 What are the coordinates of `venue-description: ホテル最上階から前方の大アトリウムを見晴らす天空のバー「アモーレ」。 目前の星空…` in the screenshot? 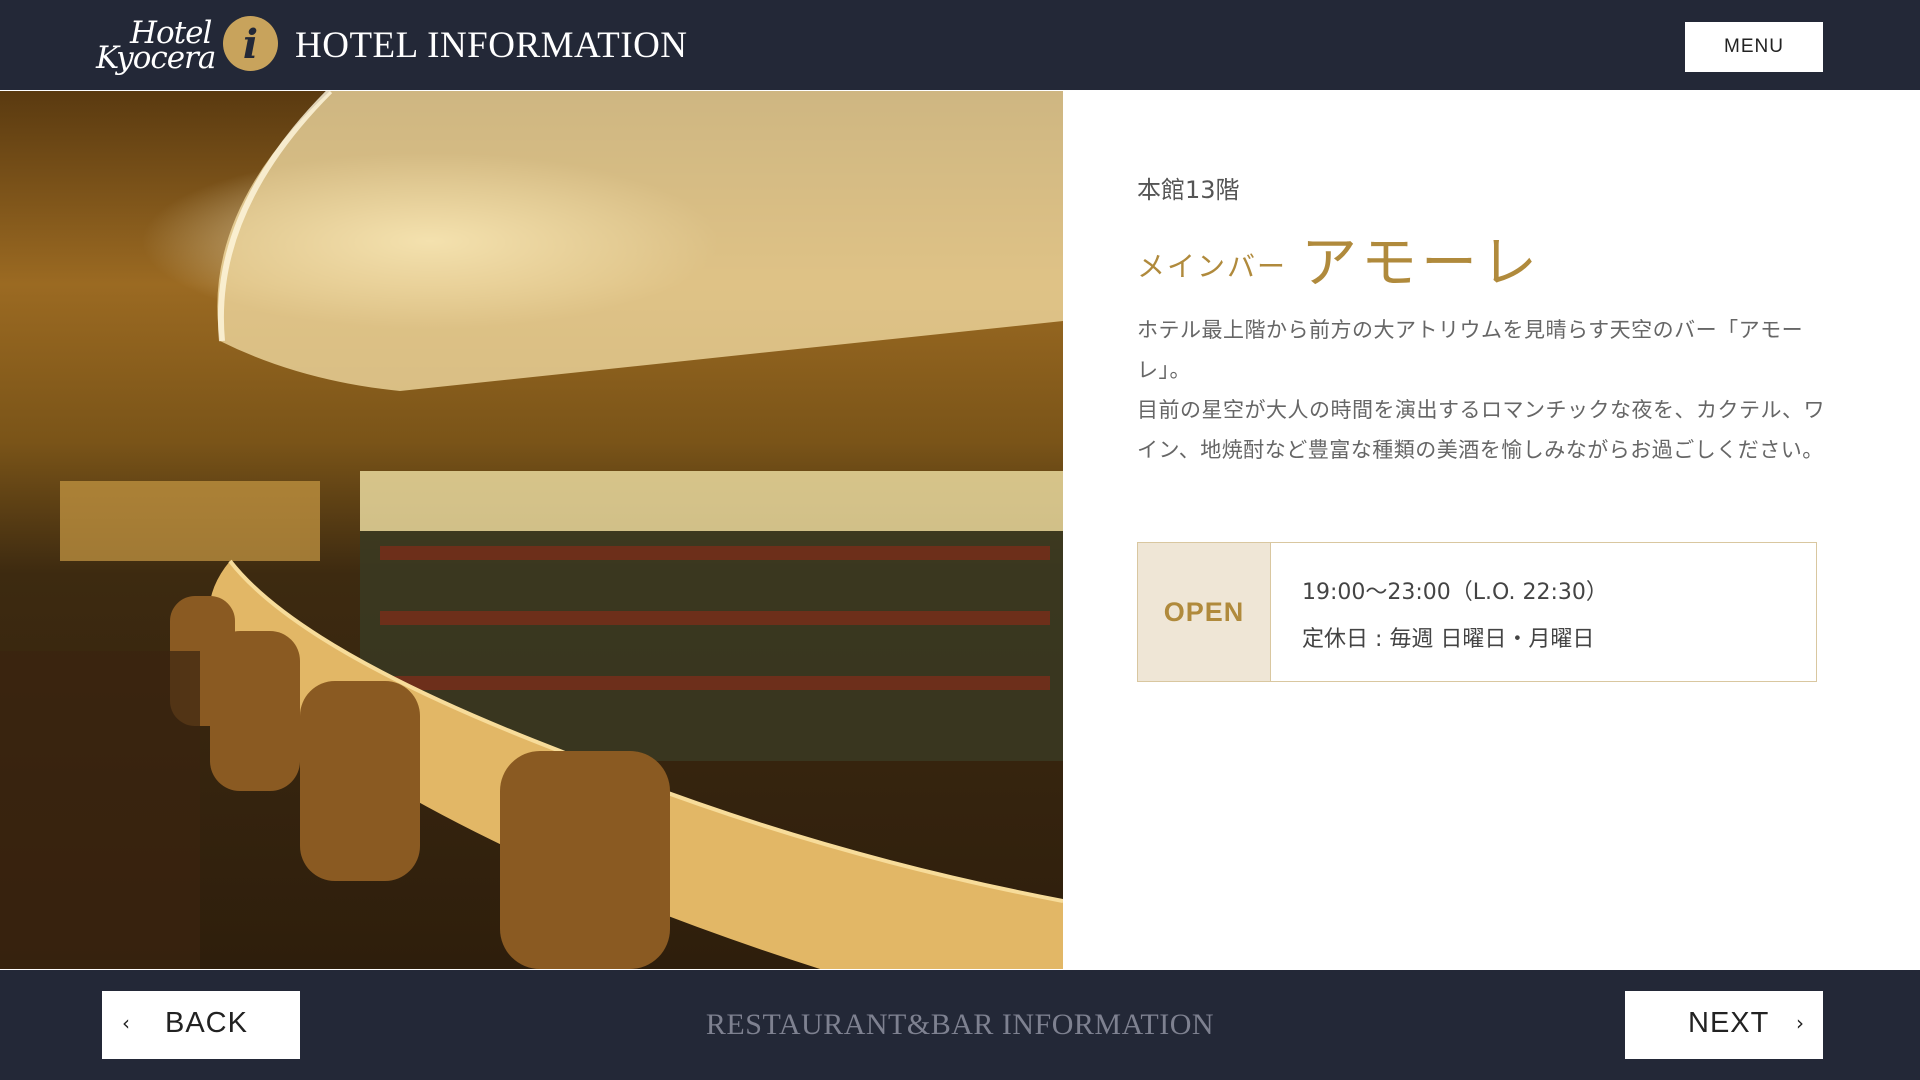 It's located at (1487, 390).